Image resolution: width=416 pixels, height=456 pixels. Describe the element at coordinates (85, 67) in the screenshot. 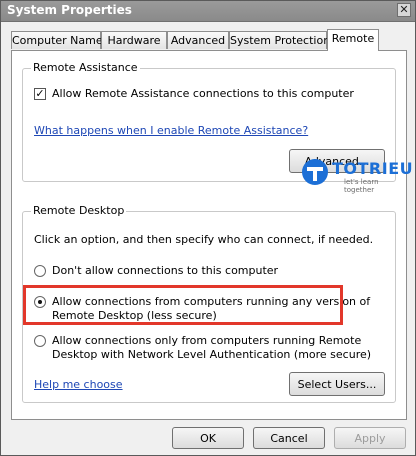

I see `remote-assistance-title: Remote Assistance` at that location.